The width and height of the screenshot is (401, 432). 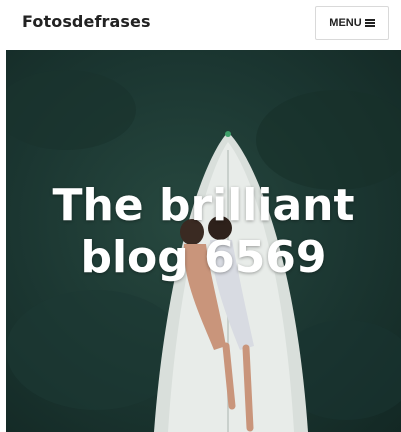 What do you see at coordinates (345, 23) in the screenshot?
I see `menu-label: MENU` at bounding box center [345, 23].